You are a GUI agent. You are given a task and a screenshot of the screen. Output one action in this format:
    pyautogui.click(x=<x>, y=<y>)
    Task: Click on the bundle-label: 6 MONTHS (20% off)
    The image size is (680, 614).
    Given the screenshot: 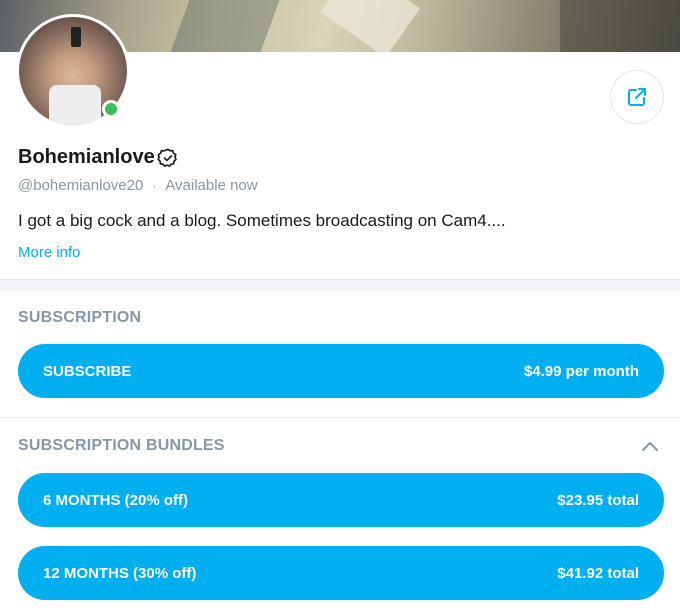 What is the action you would take?
    pyautogui.click(x=116, y=500)
    